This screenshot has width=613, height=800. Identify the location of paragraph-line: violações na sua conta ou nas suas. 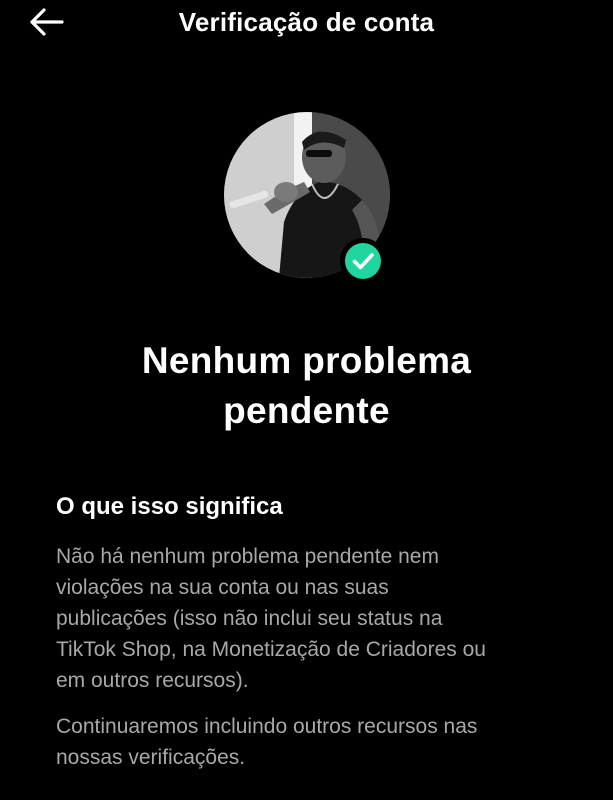
(222, 587).